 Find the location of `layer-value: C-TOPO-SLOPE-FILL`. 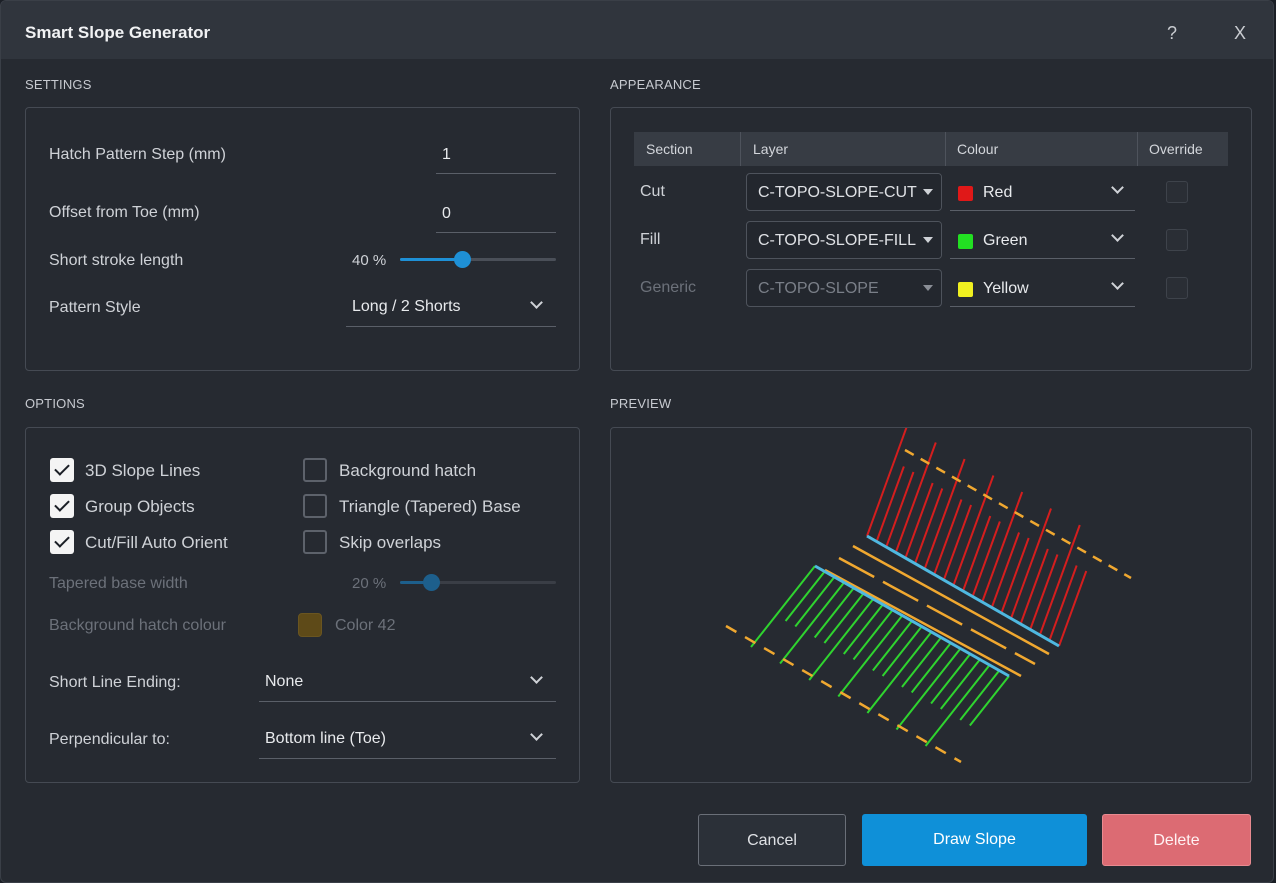

layer-value: C-TOPO-SLOPE-FILL is located at coordinates (837, 240).